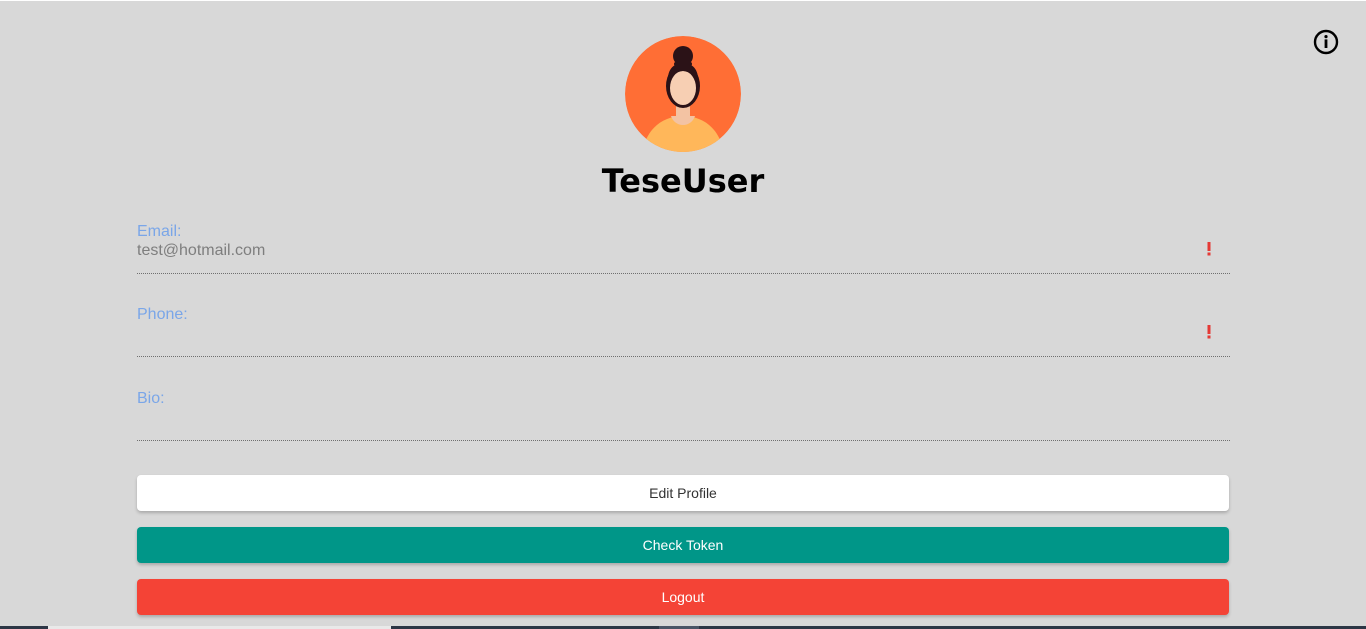 The image size is (1366, 629). I want to click on check-token-button: Check Token, so click(683, 545).